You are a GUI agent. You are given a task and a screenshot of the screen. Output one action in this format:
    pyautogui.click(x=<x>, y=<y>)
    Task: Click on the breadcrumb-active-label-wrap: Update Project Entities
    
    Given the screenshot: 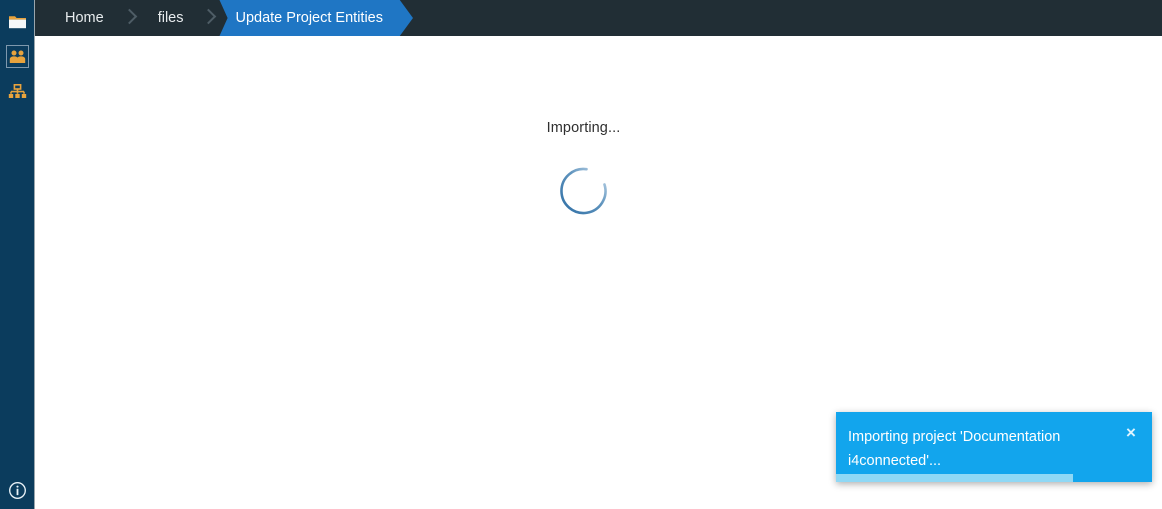 What is the action you would take?
    pyautogui.click(x=312, y=18)
    